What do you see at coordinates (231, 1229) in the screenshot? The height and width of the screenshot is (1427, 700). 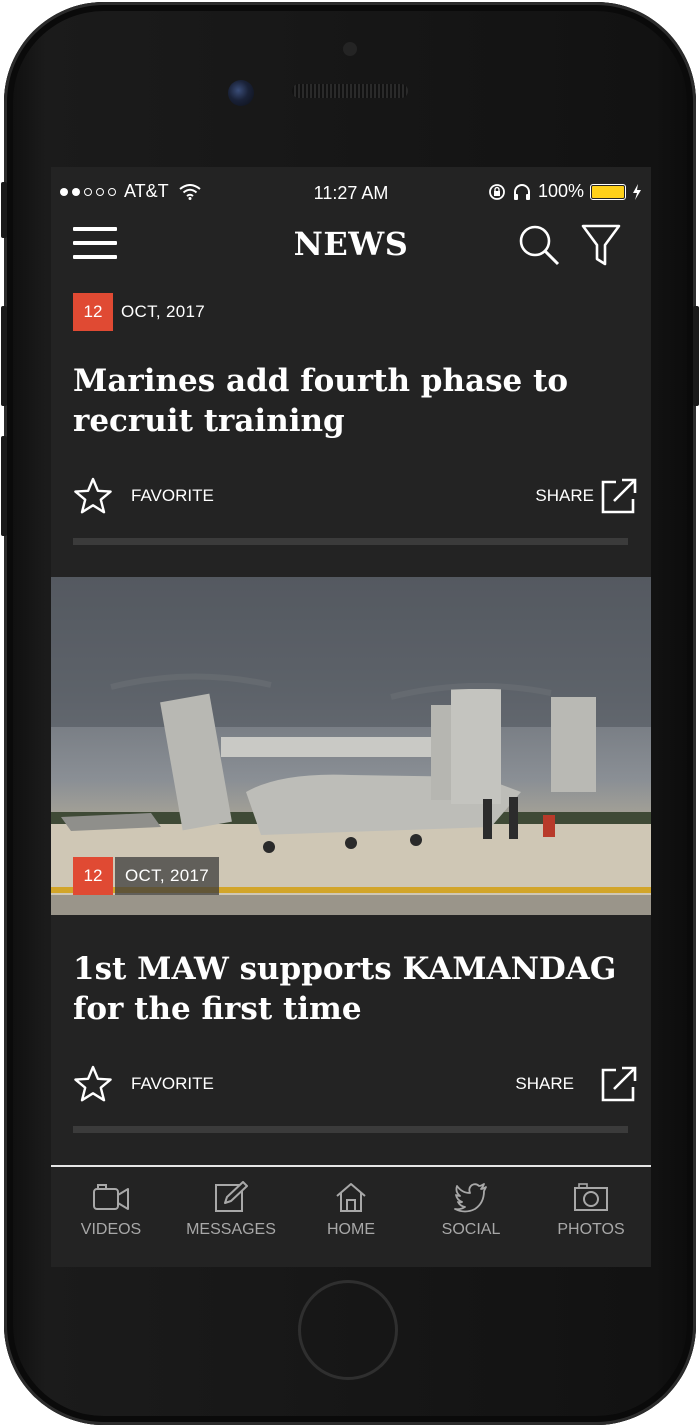 I see `tab-label: MESSAGES` at bounding box center [231, 1229].